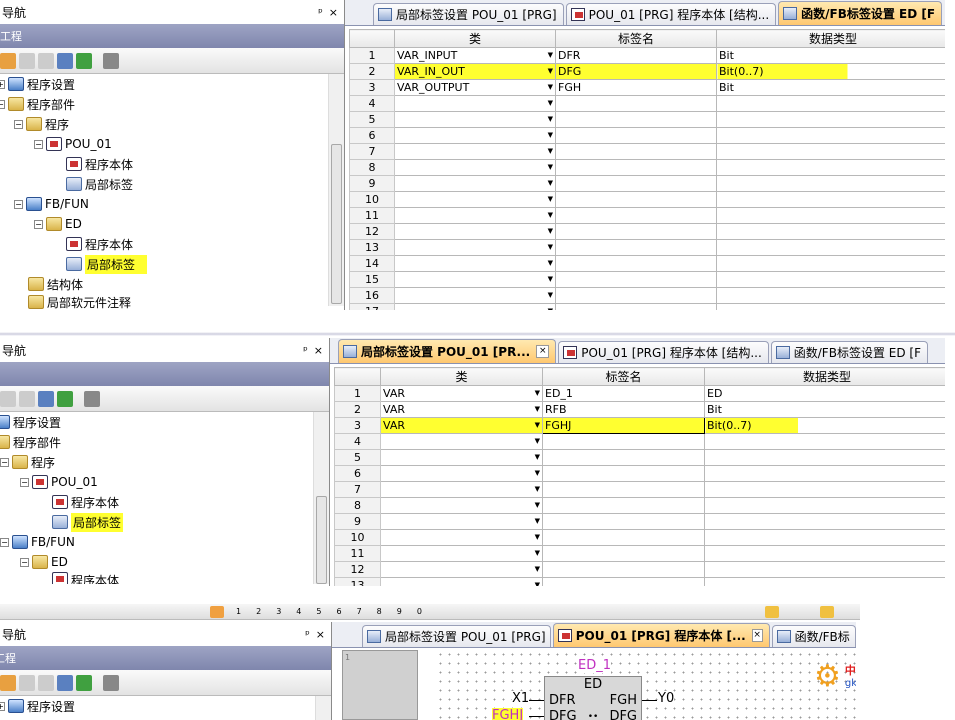 The width and height of the screenshot is (955, 720). Describe the element at coordinates (456, 636) in the screenshot. I see `tab-local-label-pou01: 局部标签设置 POU_01 [PRG]` at that location.